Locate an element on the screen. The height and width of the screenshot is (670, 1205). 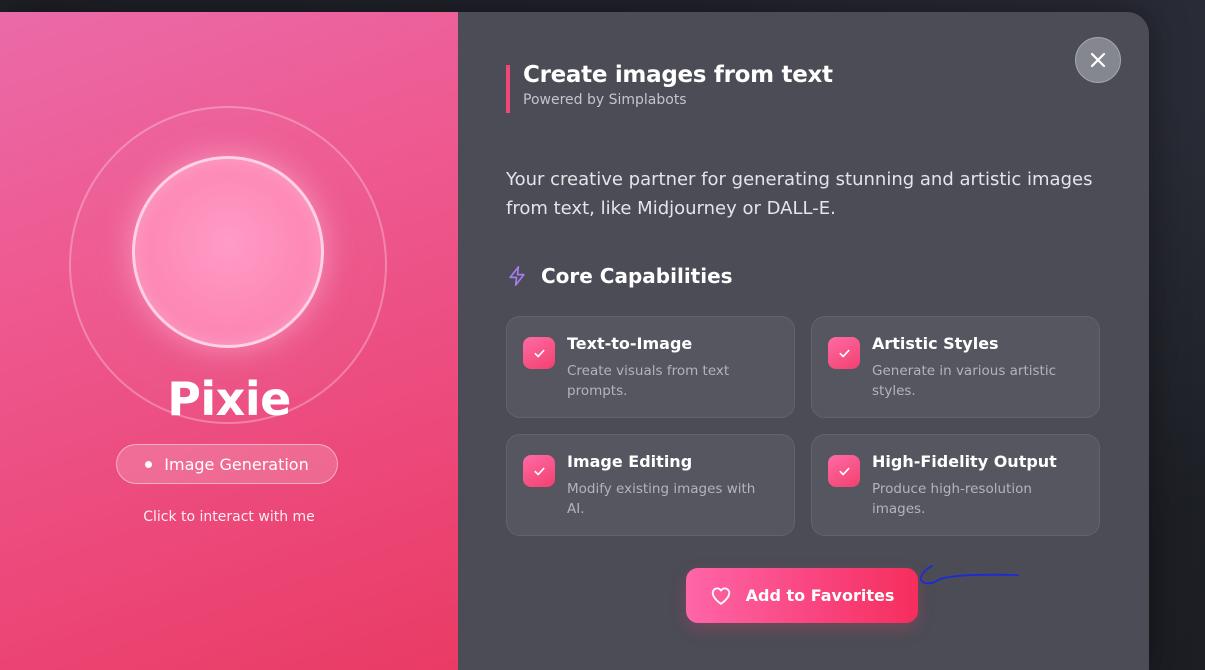
status-dot-icon is located at coordinates (149, 464).